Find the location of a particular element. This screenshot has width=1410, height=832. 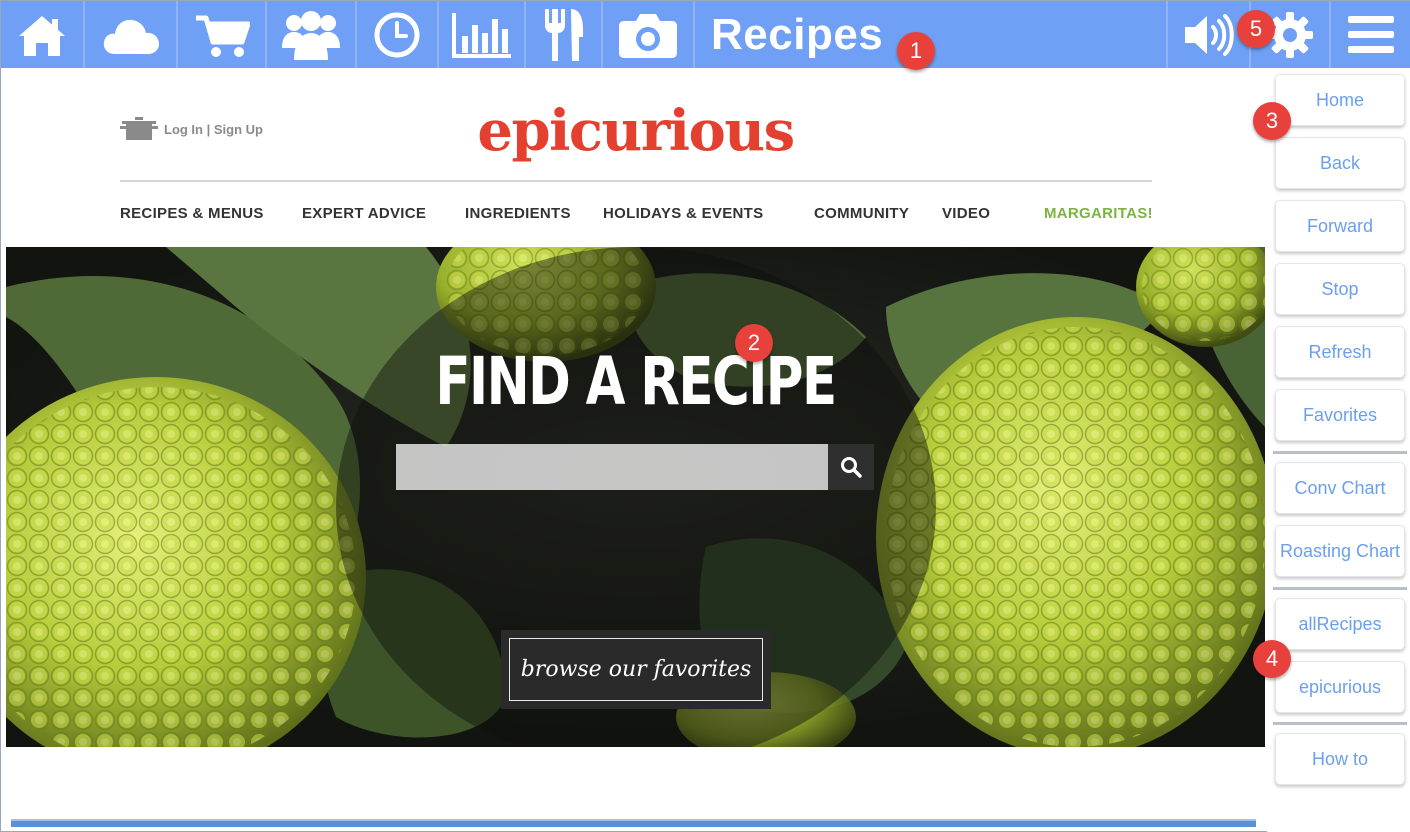

annotation-badge-1: 1 is located at coordinates (916, 51).